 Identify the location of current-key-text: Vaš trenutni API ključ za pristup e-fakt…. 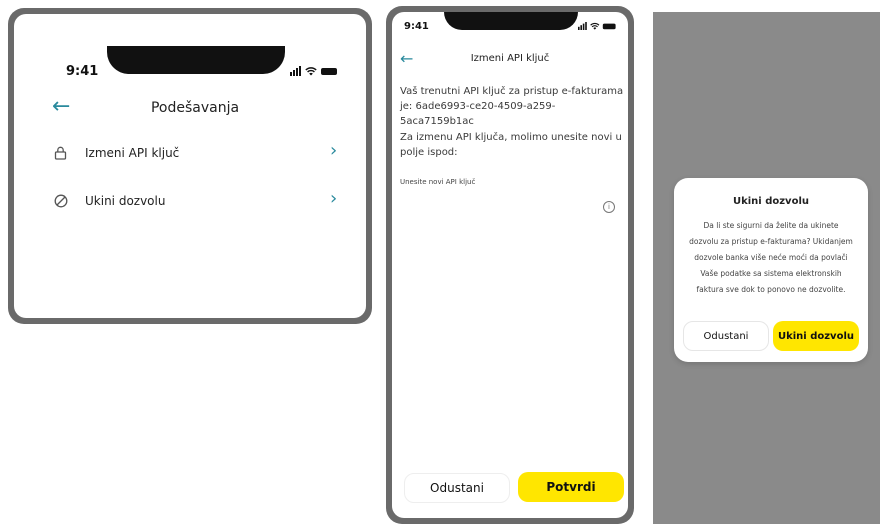
(512, 106).